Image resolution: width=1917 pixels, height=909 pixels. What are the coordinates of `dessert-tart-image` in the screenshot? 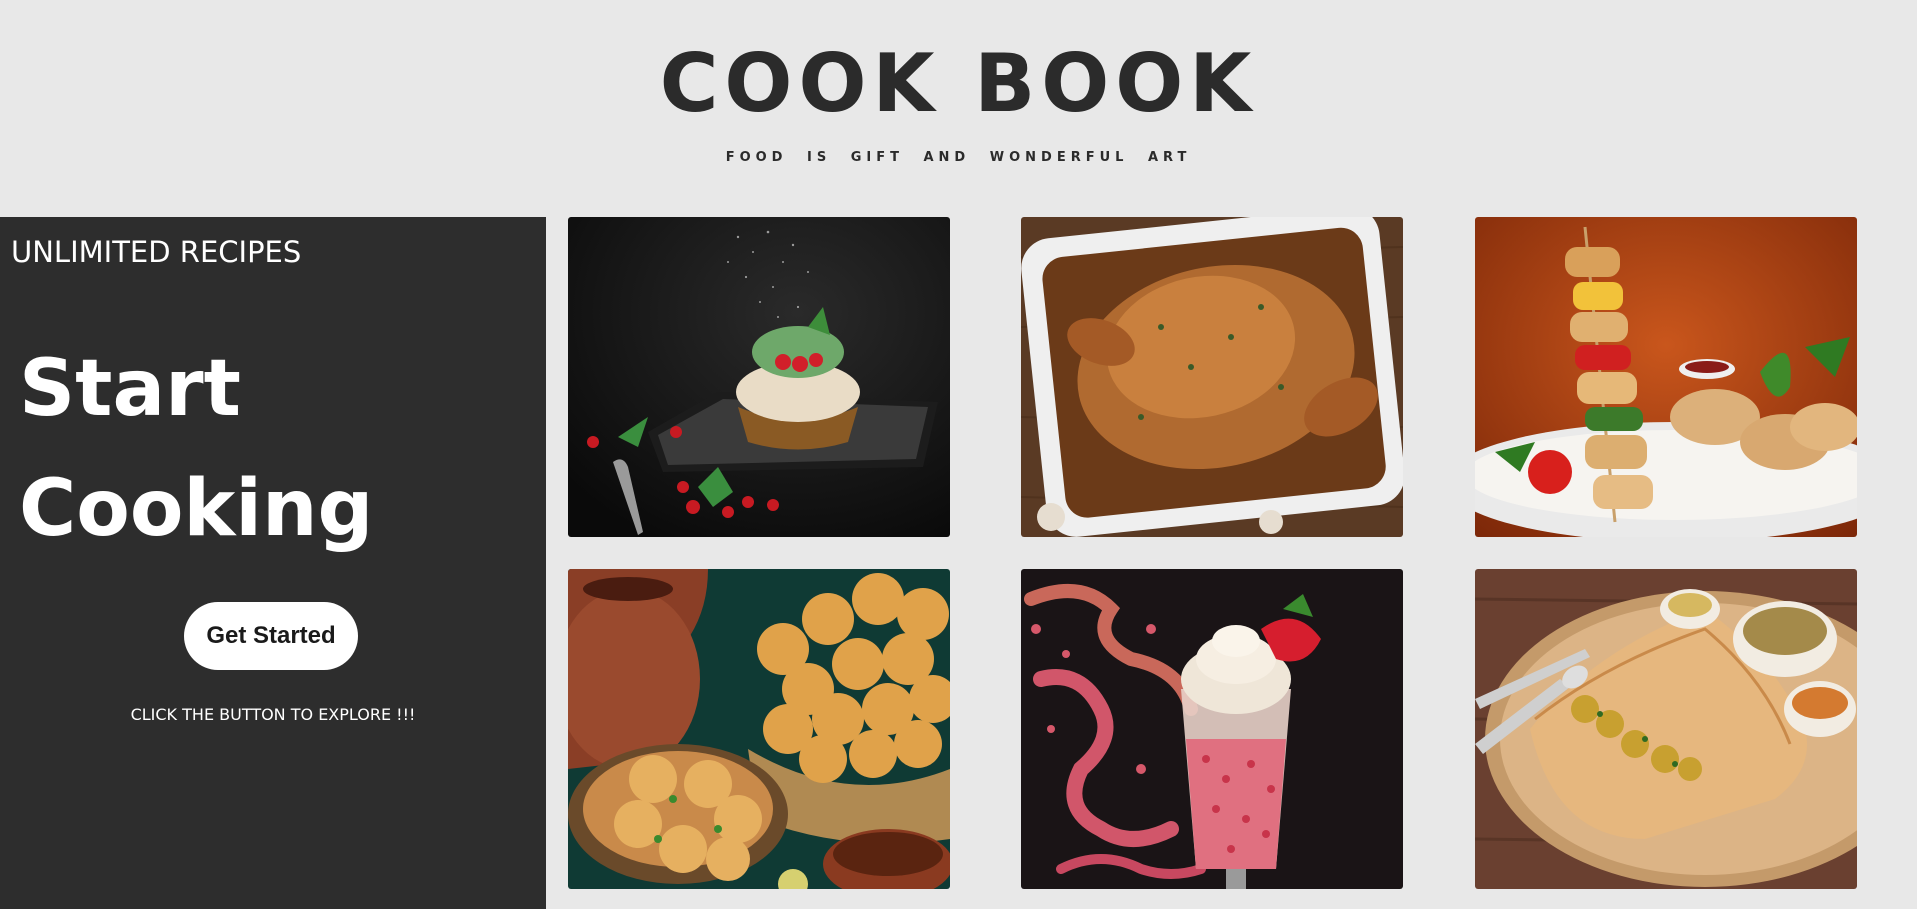 It's located at (759, 377).